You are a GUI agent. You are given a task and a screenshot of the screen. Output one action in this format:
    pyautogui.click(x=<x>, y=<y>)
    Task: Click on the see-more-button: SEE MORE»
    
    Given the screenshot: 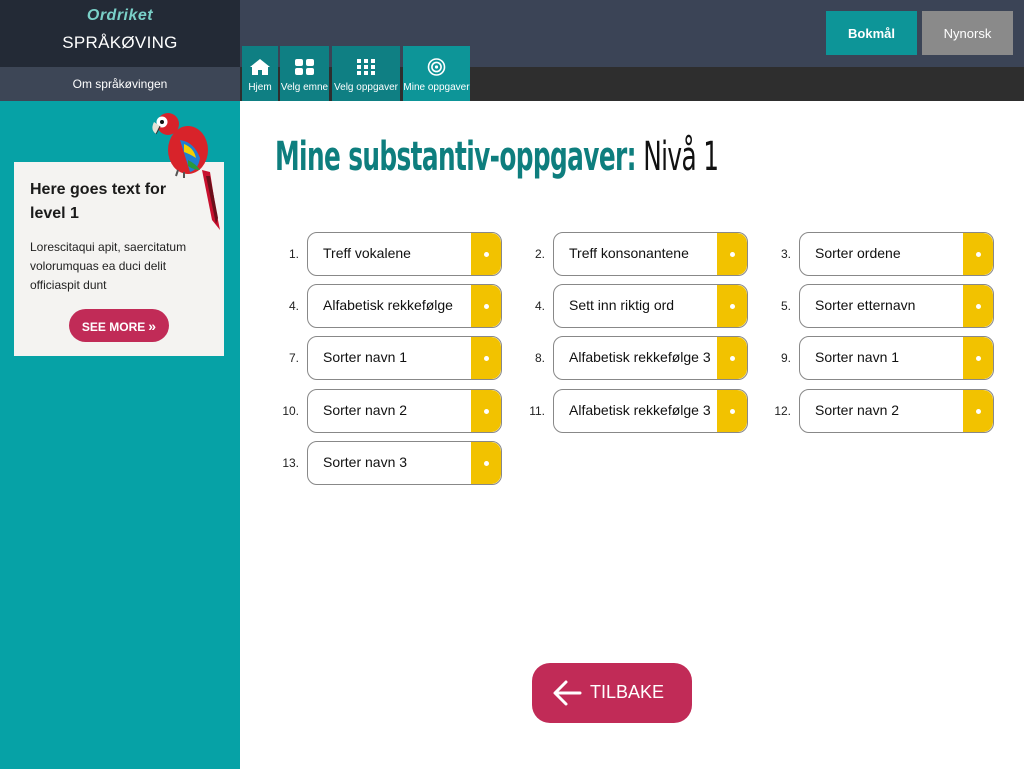 What is the action you would take?
    pyautogui.click(x=119, y=325)
    